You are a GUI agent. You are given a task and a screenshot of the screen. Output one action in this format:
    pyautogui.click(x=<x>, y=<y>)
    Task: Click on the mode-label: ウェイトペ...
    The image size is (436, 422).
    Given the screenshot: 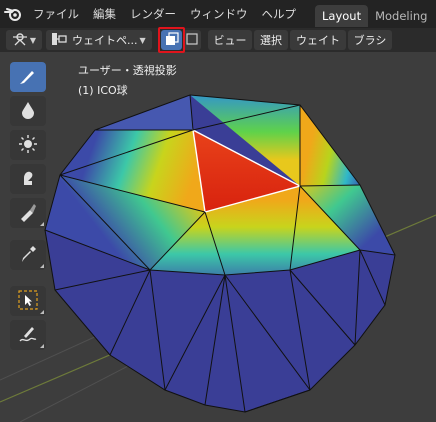 What is the action you would take?
    pyautogui.click(x=105, y=40)
    